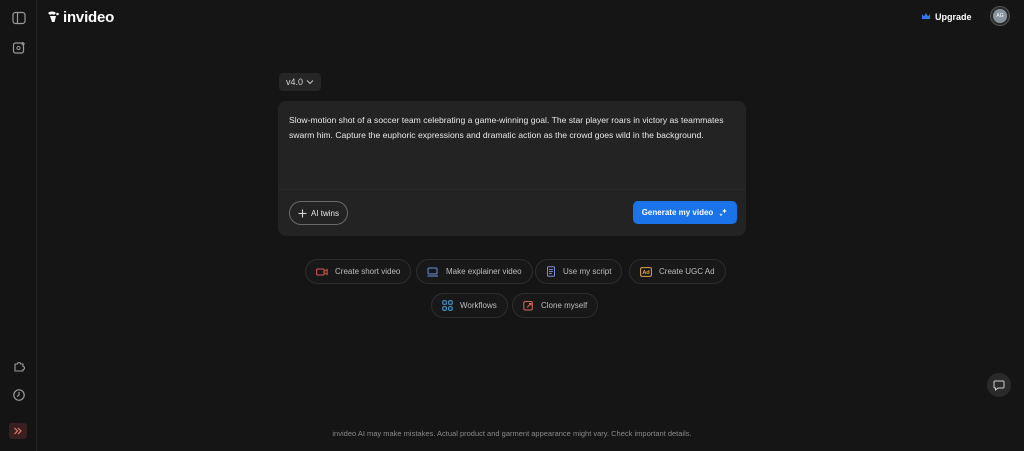 The image size is (1024, 451). What do you see at coordinates (677, 212) in the screenshot?
I see `generate-label: Generate my video` at bounding box center [677, 212].